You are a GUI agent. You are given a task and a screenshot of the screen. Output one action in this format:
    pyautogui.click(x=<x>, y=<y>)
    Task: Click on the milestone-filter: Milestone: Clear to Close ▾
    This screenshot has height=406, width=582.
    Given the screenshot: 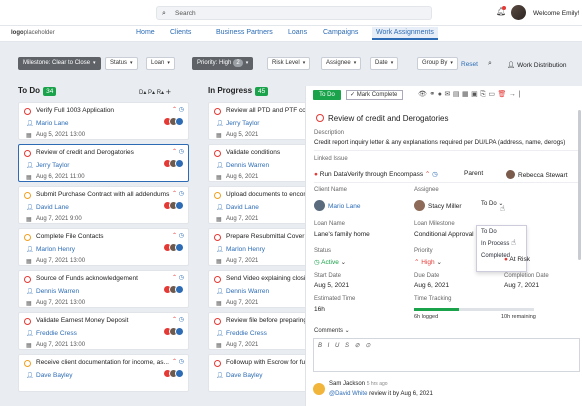 What is the action you would take?
    pyautogui.click(x=59, y=63)
    